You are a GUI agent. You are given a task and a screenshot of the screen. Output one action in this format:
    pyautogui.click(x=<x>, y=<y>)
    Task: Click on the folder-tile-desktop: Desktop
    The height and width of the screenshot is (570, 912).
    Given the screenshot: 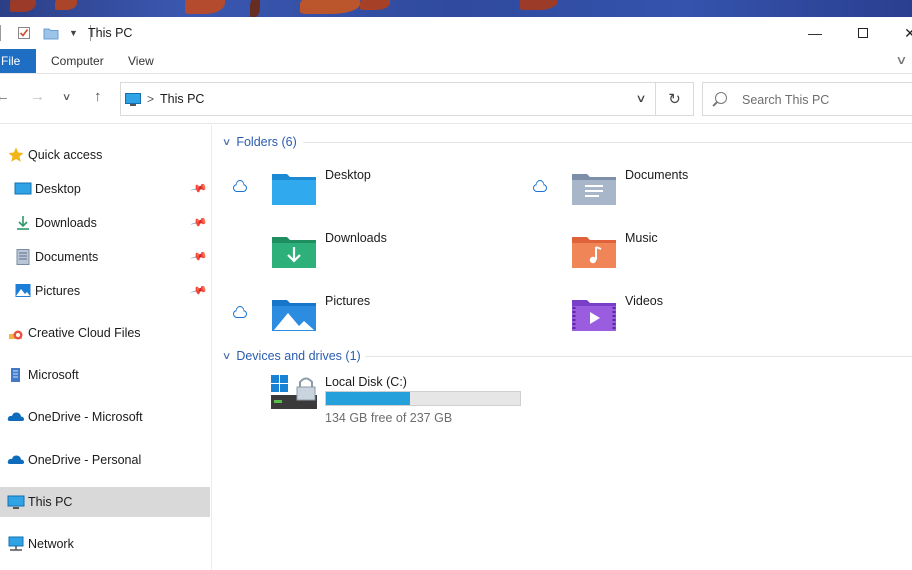 What is the action you would take?
    pyautogui.click(x=363, y=188)
    